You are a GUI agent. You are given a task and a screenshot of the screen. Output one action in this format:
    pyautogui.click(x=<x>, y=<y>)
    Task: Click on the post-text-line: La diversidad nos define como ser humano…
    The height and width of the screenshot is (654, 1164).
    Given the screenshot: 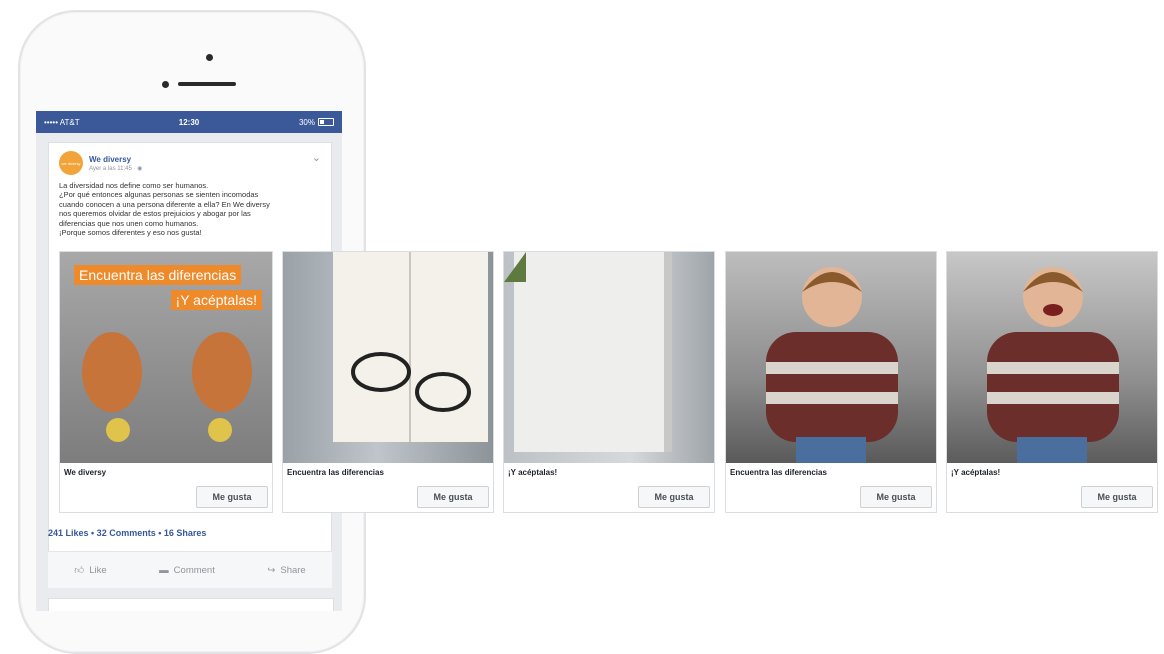 What is the action you would take?
    pyautogui.click(x=134, y=185)
    